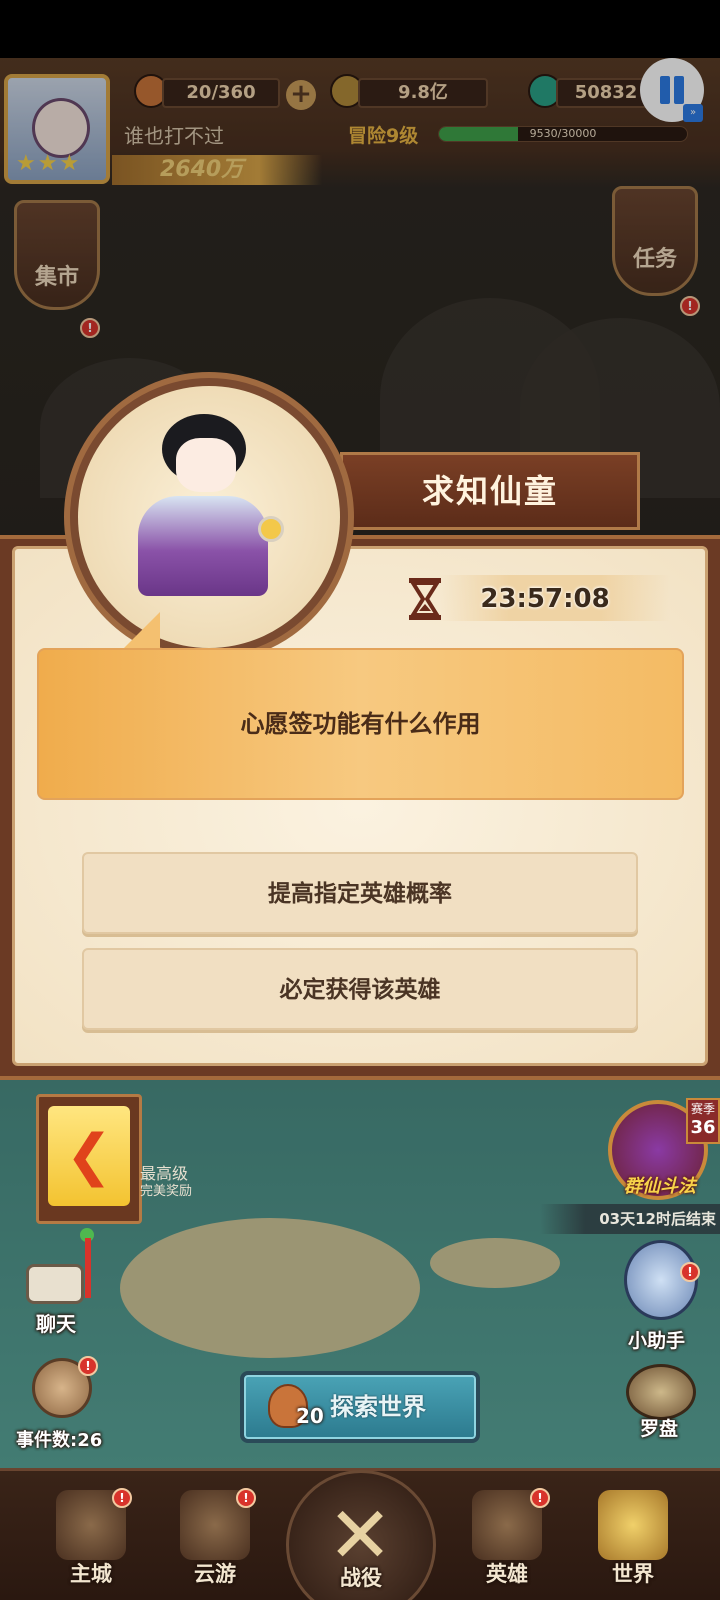 This screenshot has width=720, height=1600. I want to click on npc-robe, so click(203, 546).